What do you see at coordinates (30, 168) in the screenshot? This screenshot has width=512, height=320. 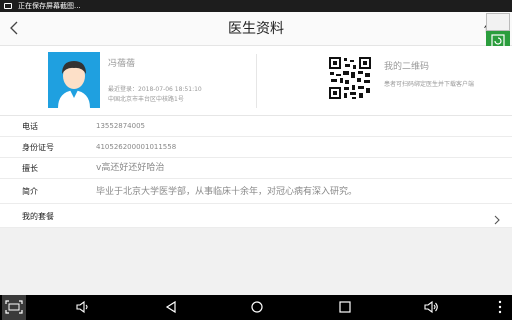 I see `specialty-label: 擅长` at bounding box center [30, 168].